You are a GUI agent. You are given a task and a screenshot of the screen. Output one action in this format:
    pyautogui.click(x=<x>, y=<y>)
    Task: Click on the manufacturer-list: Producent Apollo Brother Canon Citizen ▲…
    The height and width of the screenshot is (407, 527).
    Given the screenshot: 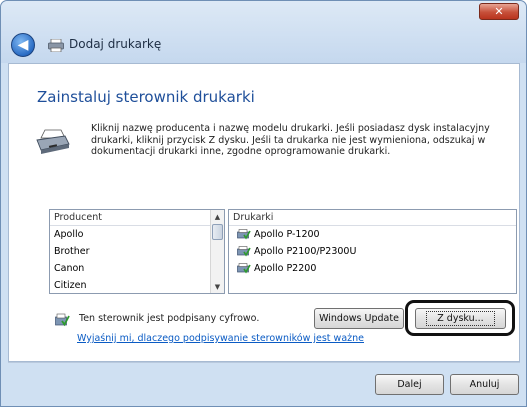 What is the action you would take?
    pyautogui.click(x=137, y=251)
    